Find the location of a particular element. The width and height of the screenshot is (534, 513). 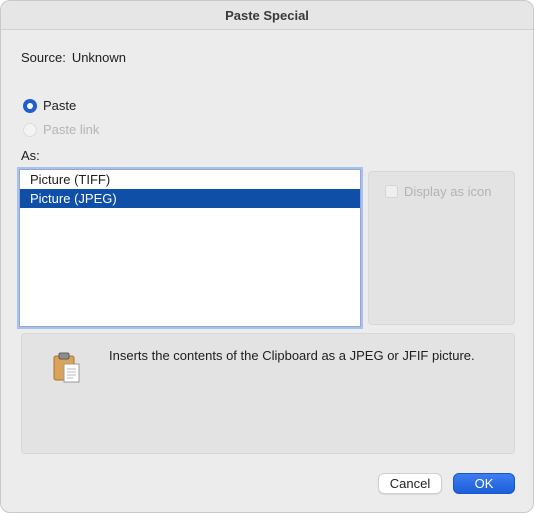

as-label: As: is located at coordinates (30, 155).